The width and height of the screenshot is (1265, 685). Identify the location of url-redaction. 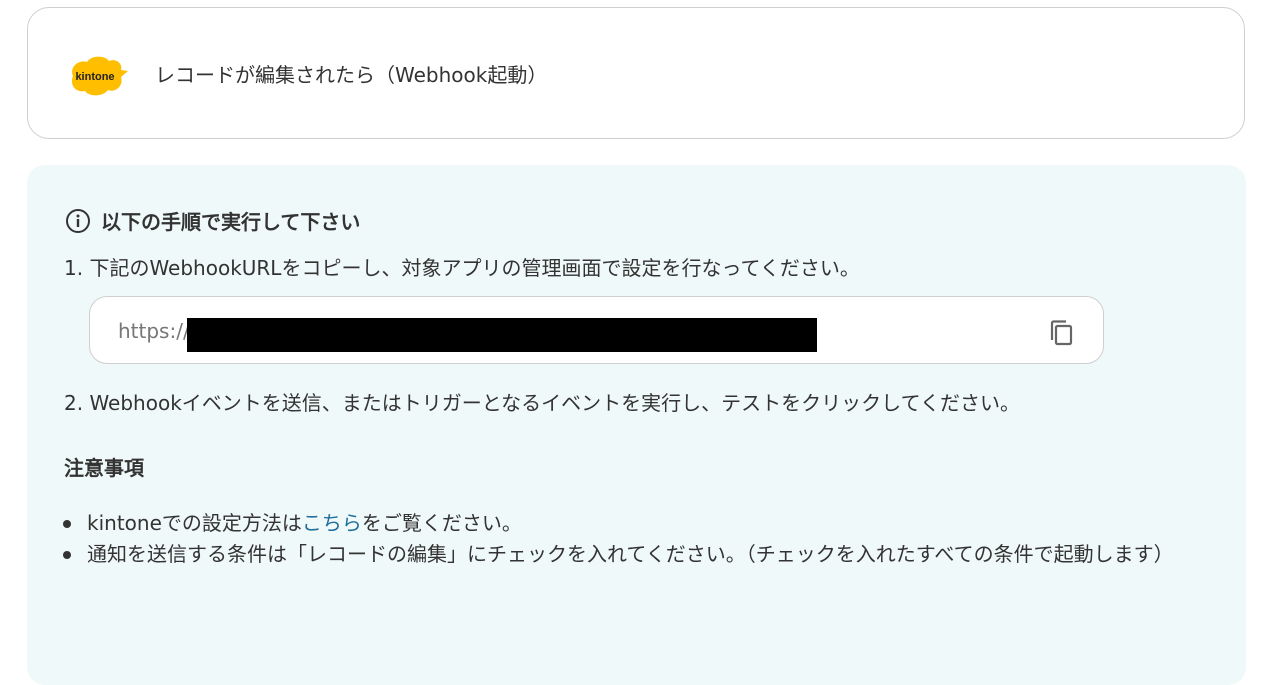
(502, 335).